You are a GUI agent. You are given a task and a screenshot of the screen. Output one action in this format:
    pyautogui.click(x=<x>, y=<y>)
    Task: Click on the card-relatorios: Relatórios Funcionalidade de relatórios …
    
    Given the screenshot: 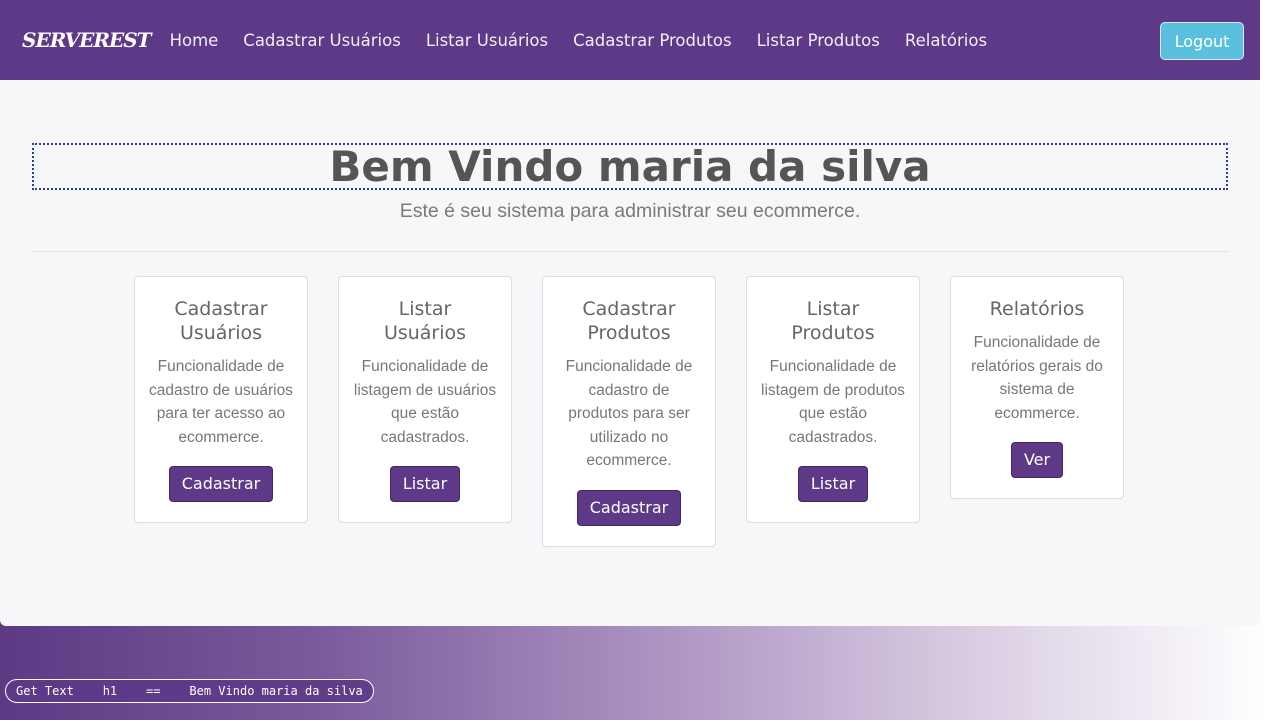 What is the action you would take?
    pyautogui.click(x=1037, y=387)
    